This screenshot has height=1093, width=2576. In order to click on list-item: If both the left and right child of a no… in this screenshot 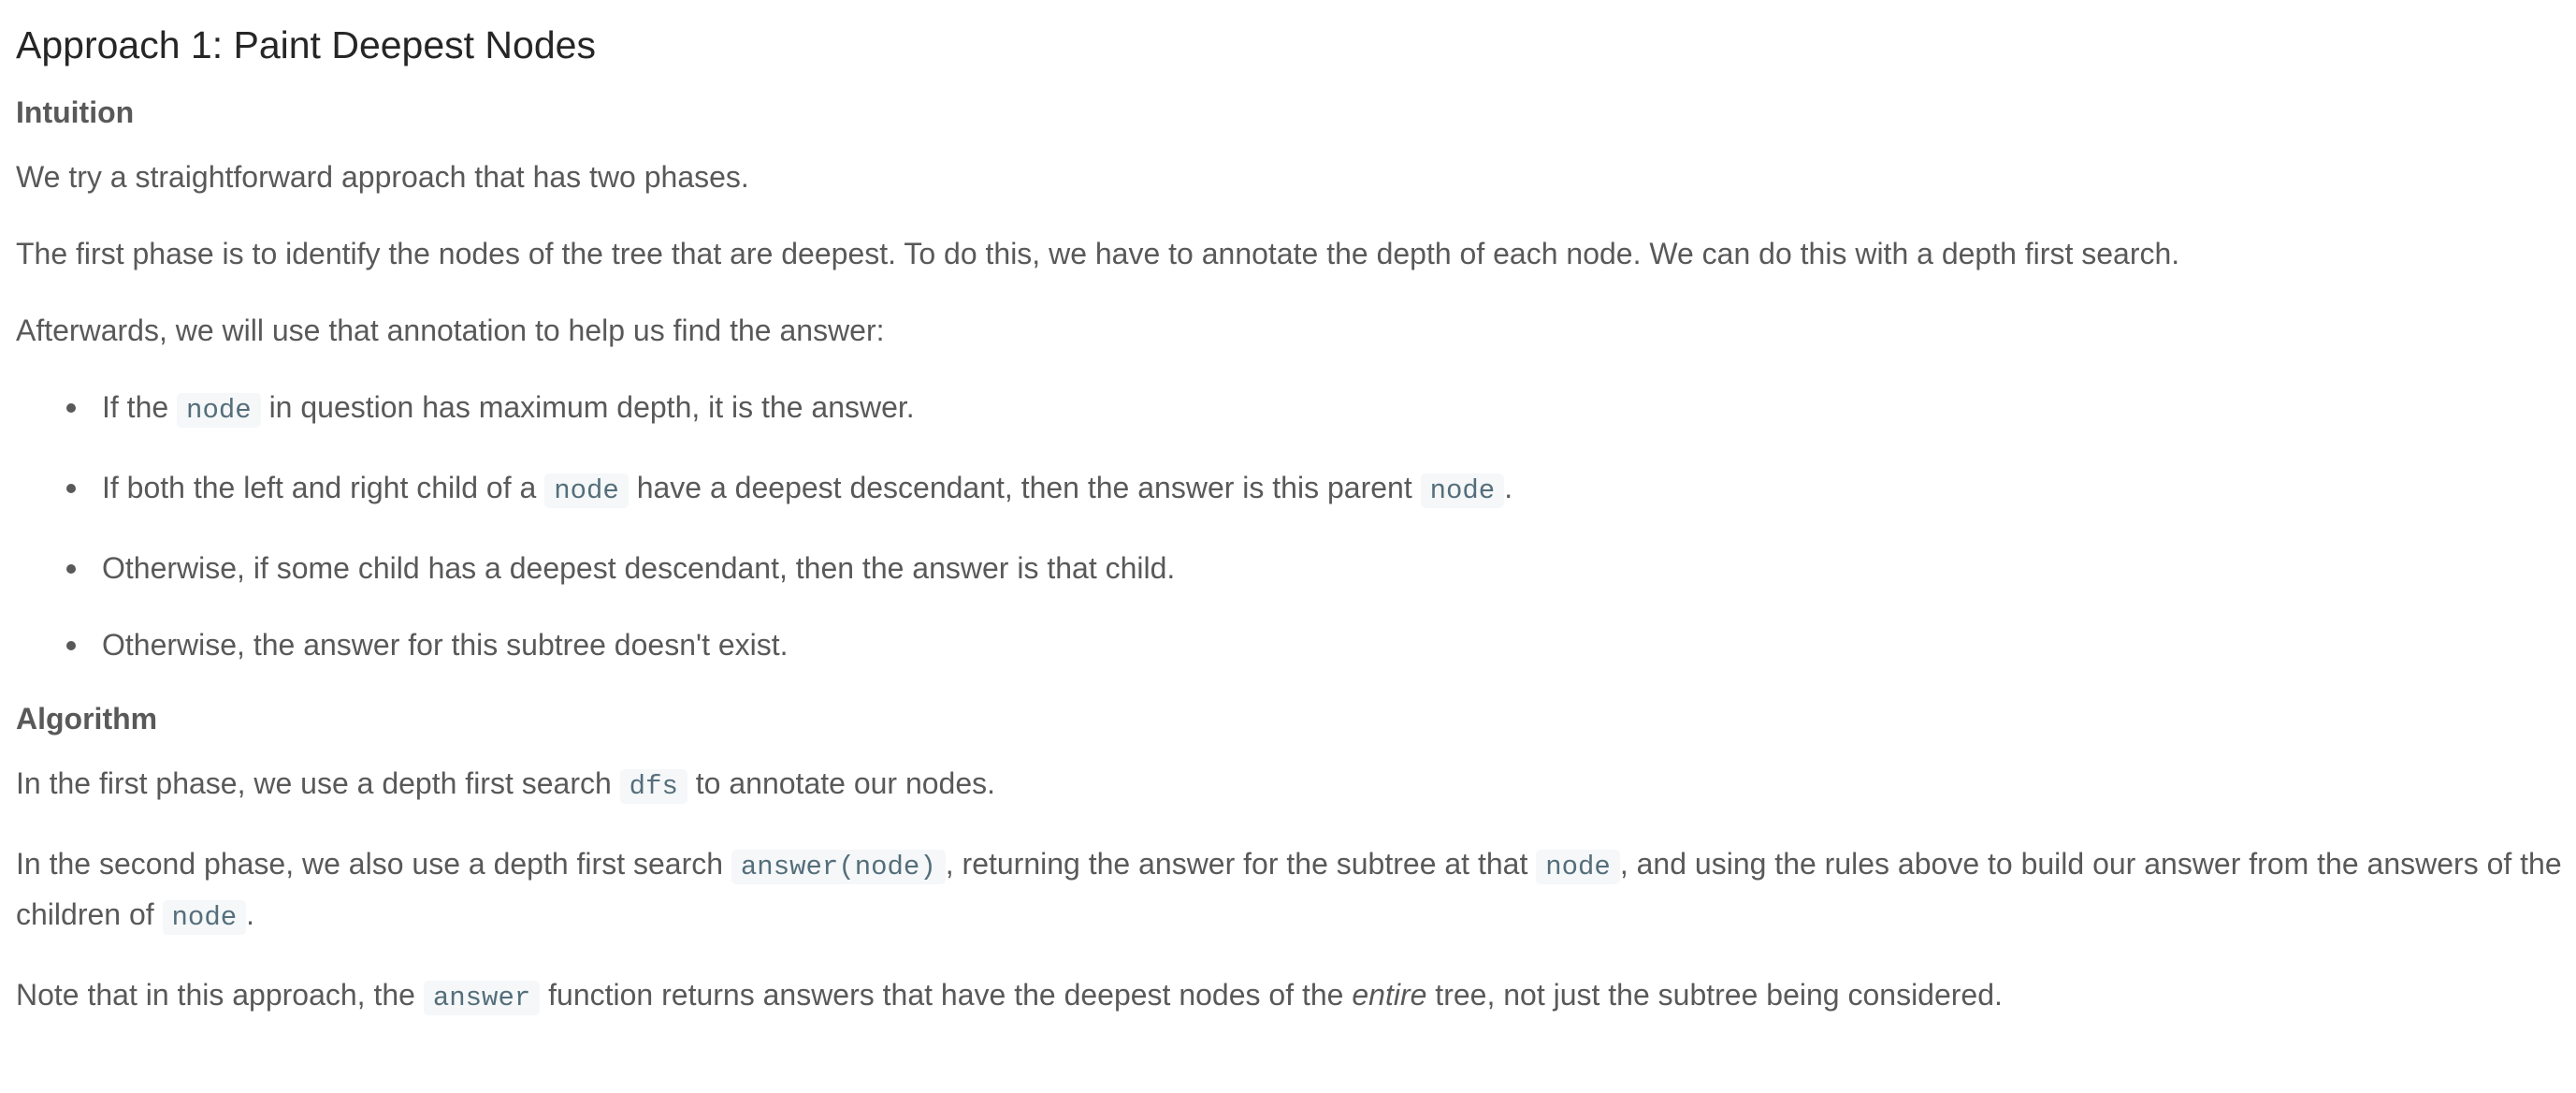, I will do `click(1321, 490)`.